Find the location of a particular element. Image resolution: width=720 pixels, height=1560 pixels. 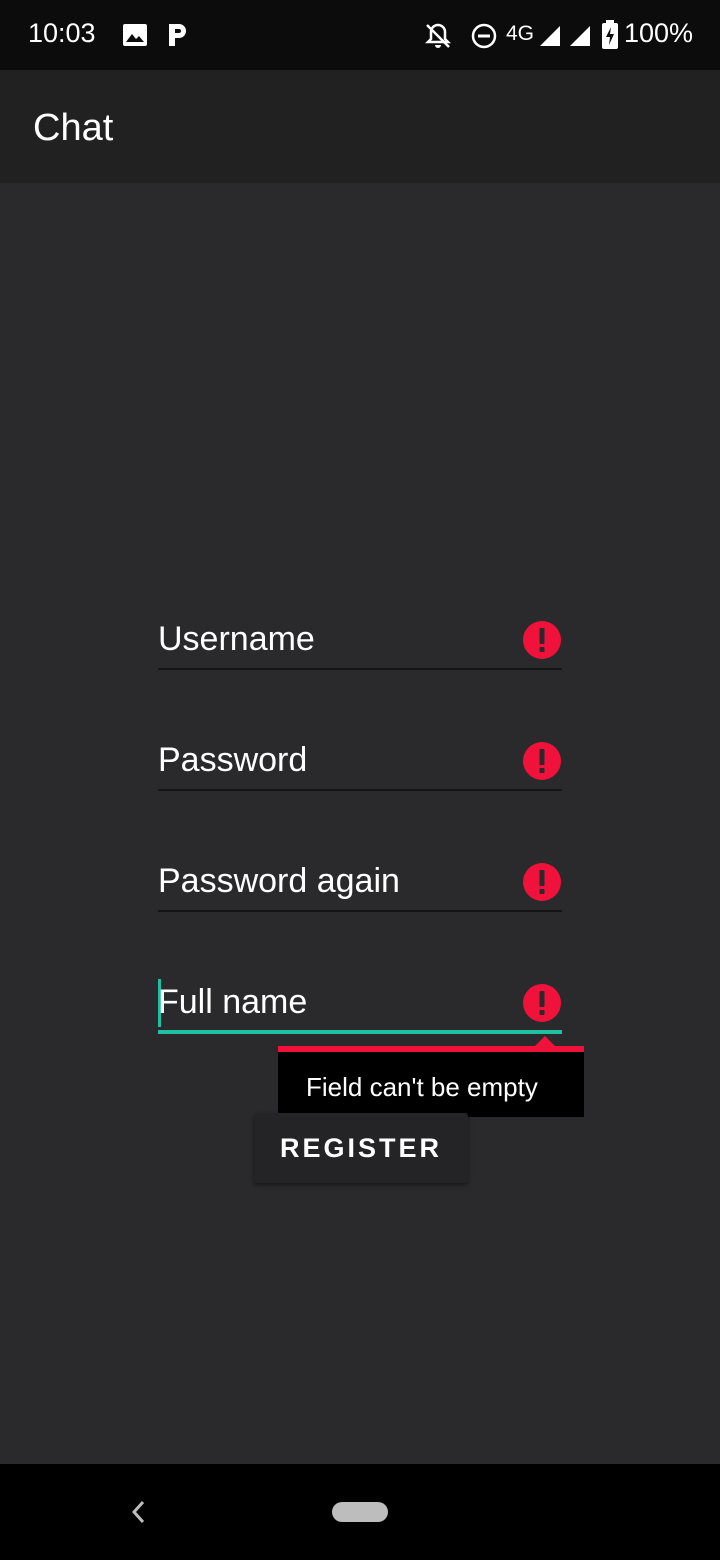

tooltip-error-bar is located at coordinates (431, 1049).